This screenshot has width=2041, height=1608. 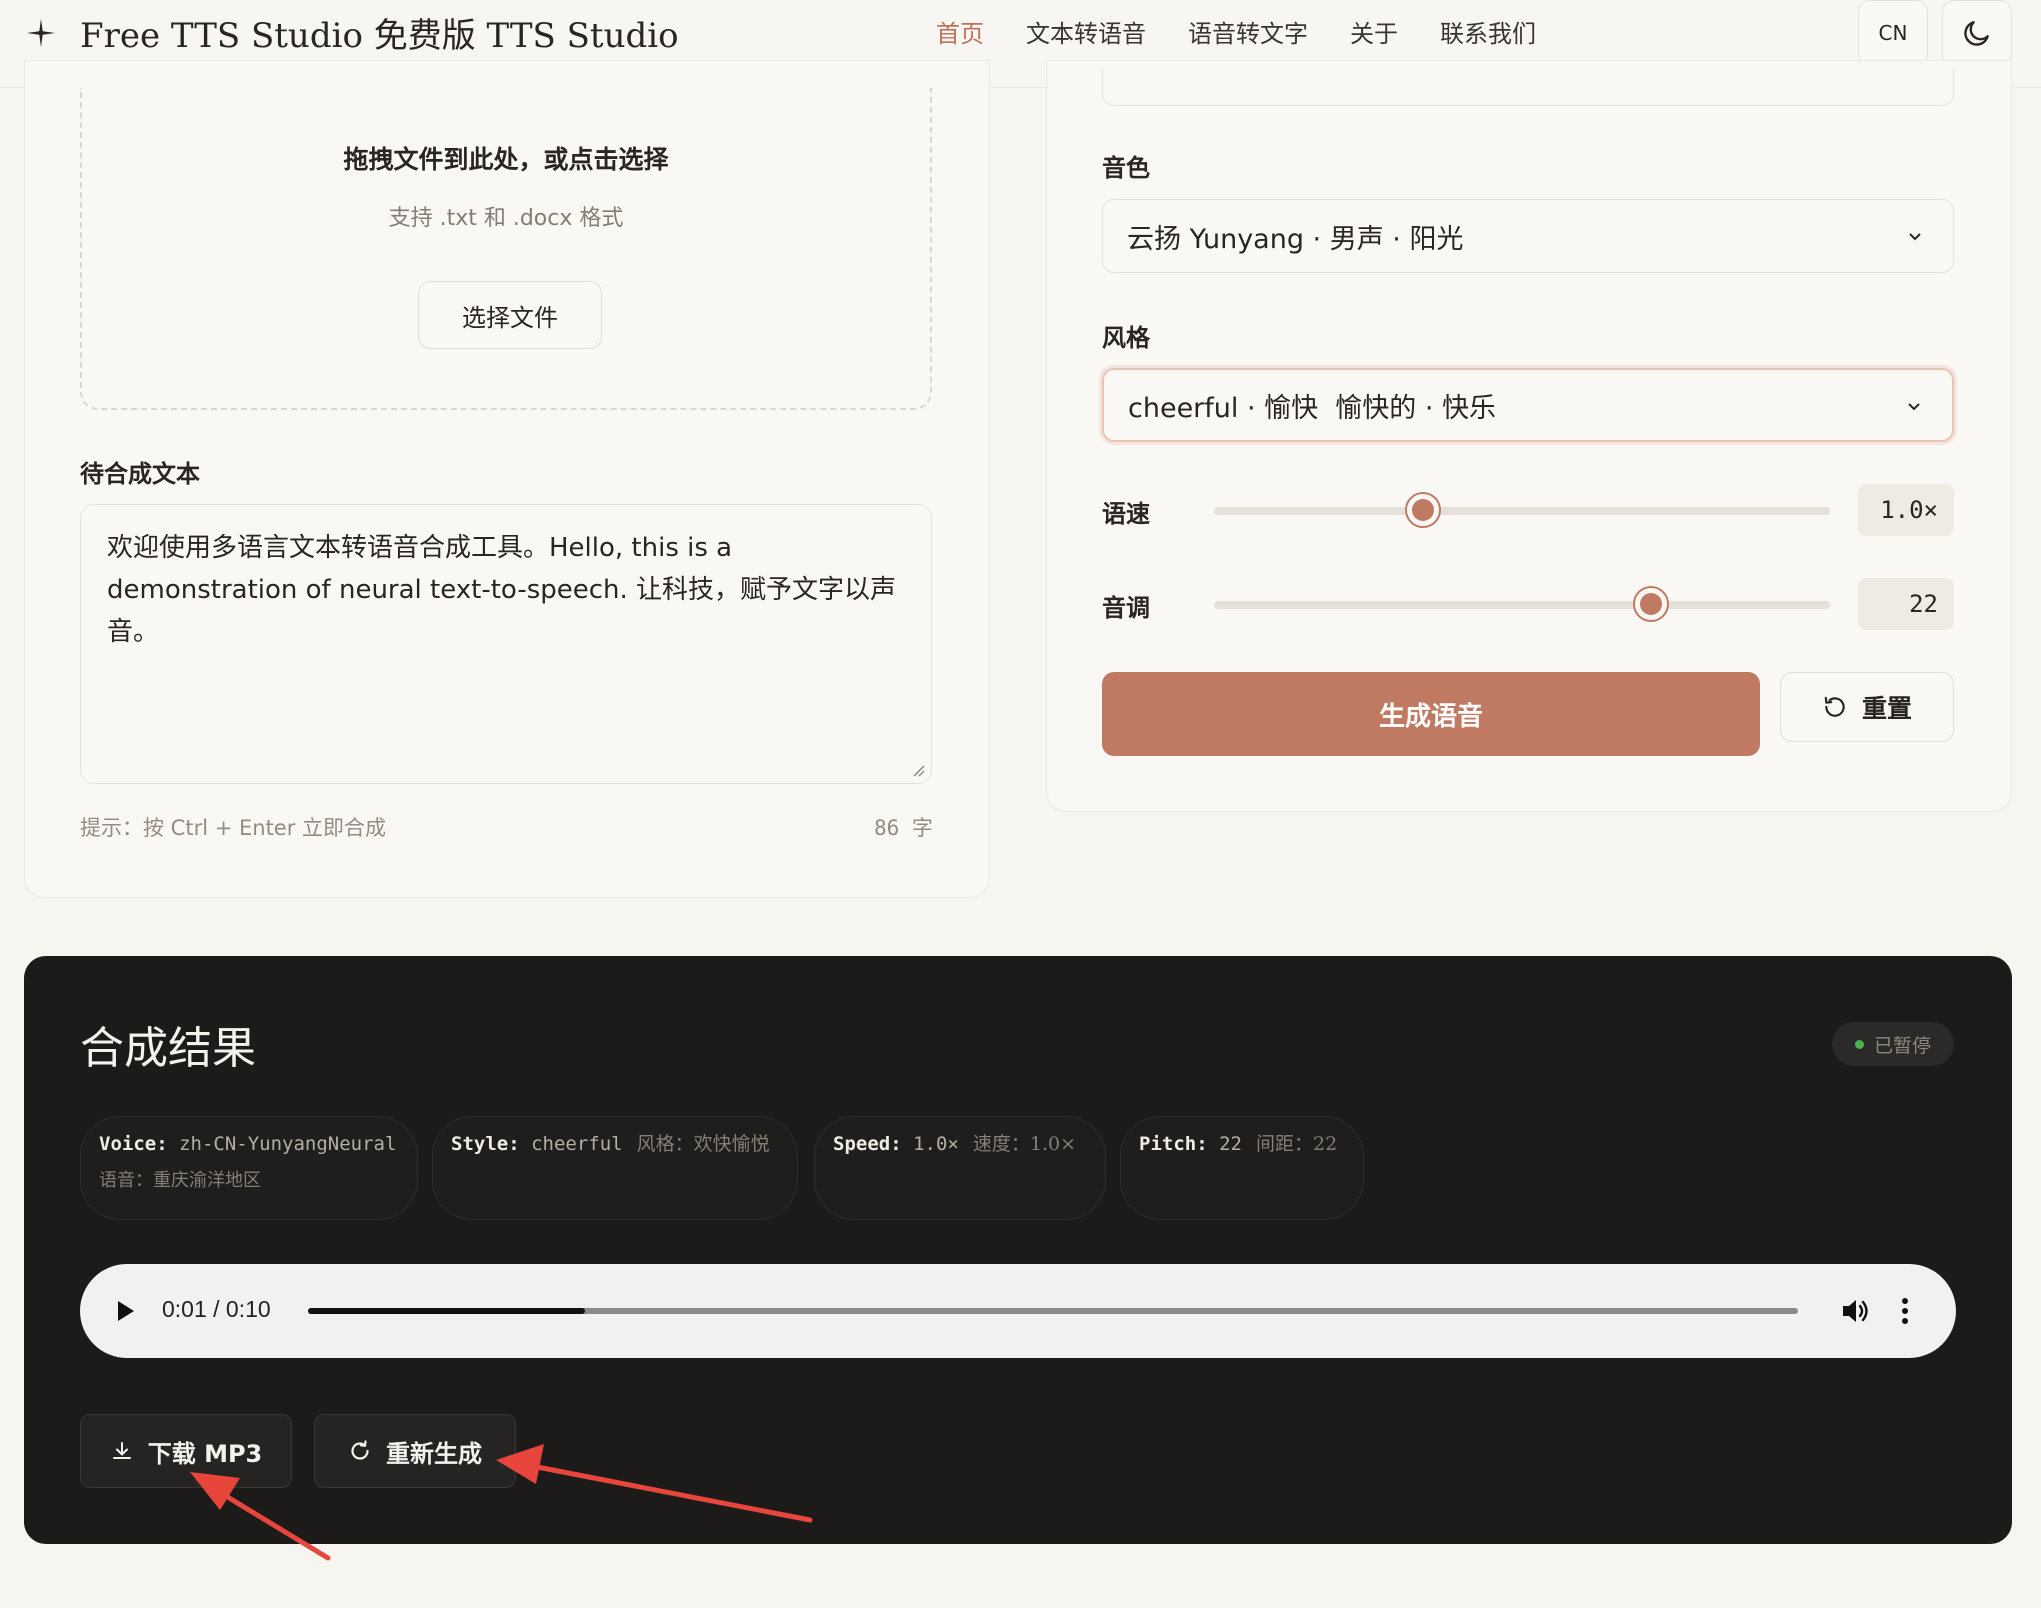 What do you see at coordinates (506, 159) in the screenshot?
I see `dropzone-title: 拖拽文件到此处，或点击选择` at bounding box center [506, 159].